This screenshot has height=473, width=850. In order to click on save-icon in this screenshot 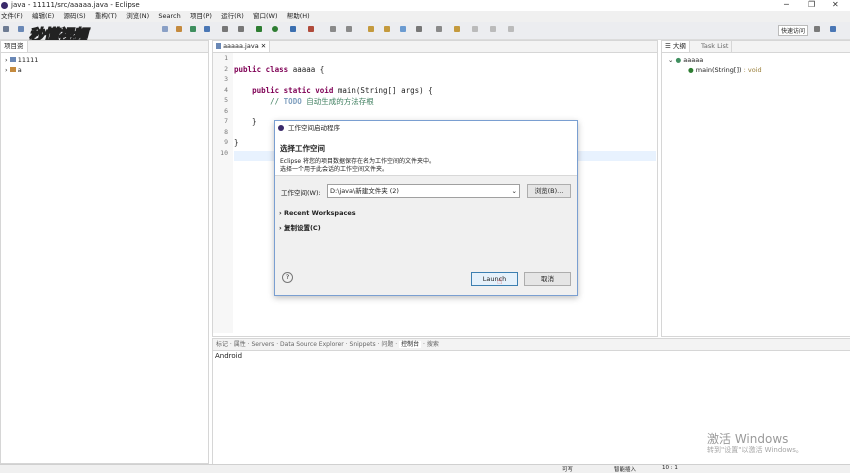, I will do `click(21, 29)`.